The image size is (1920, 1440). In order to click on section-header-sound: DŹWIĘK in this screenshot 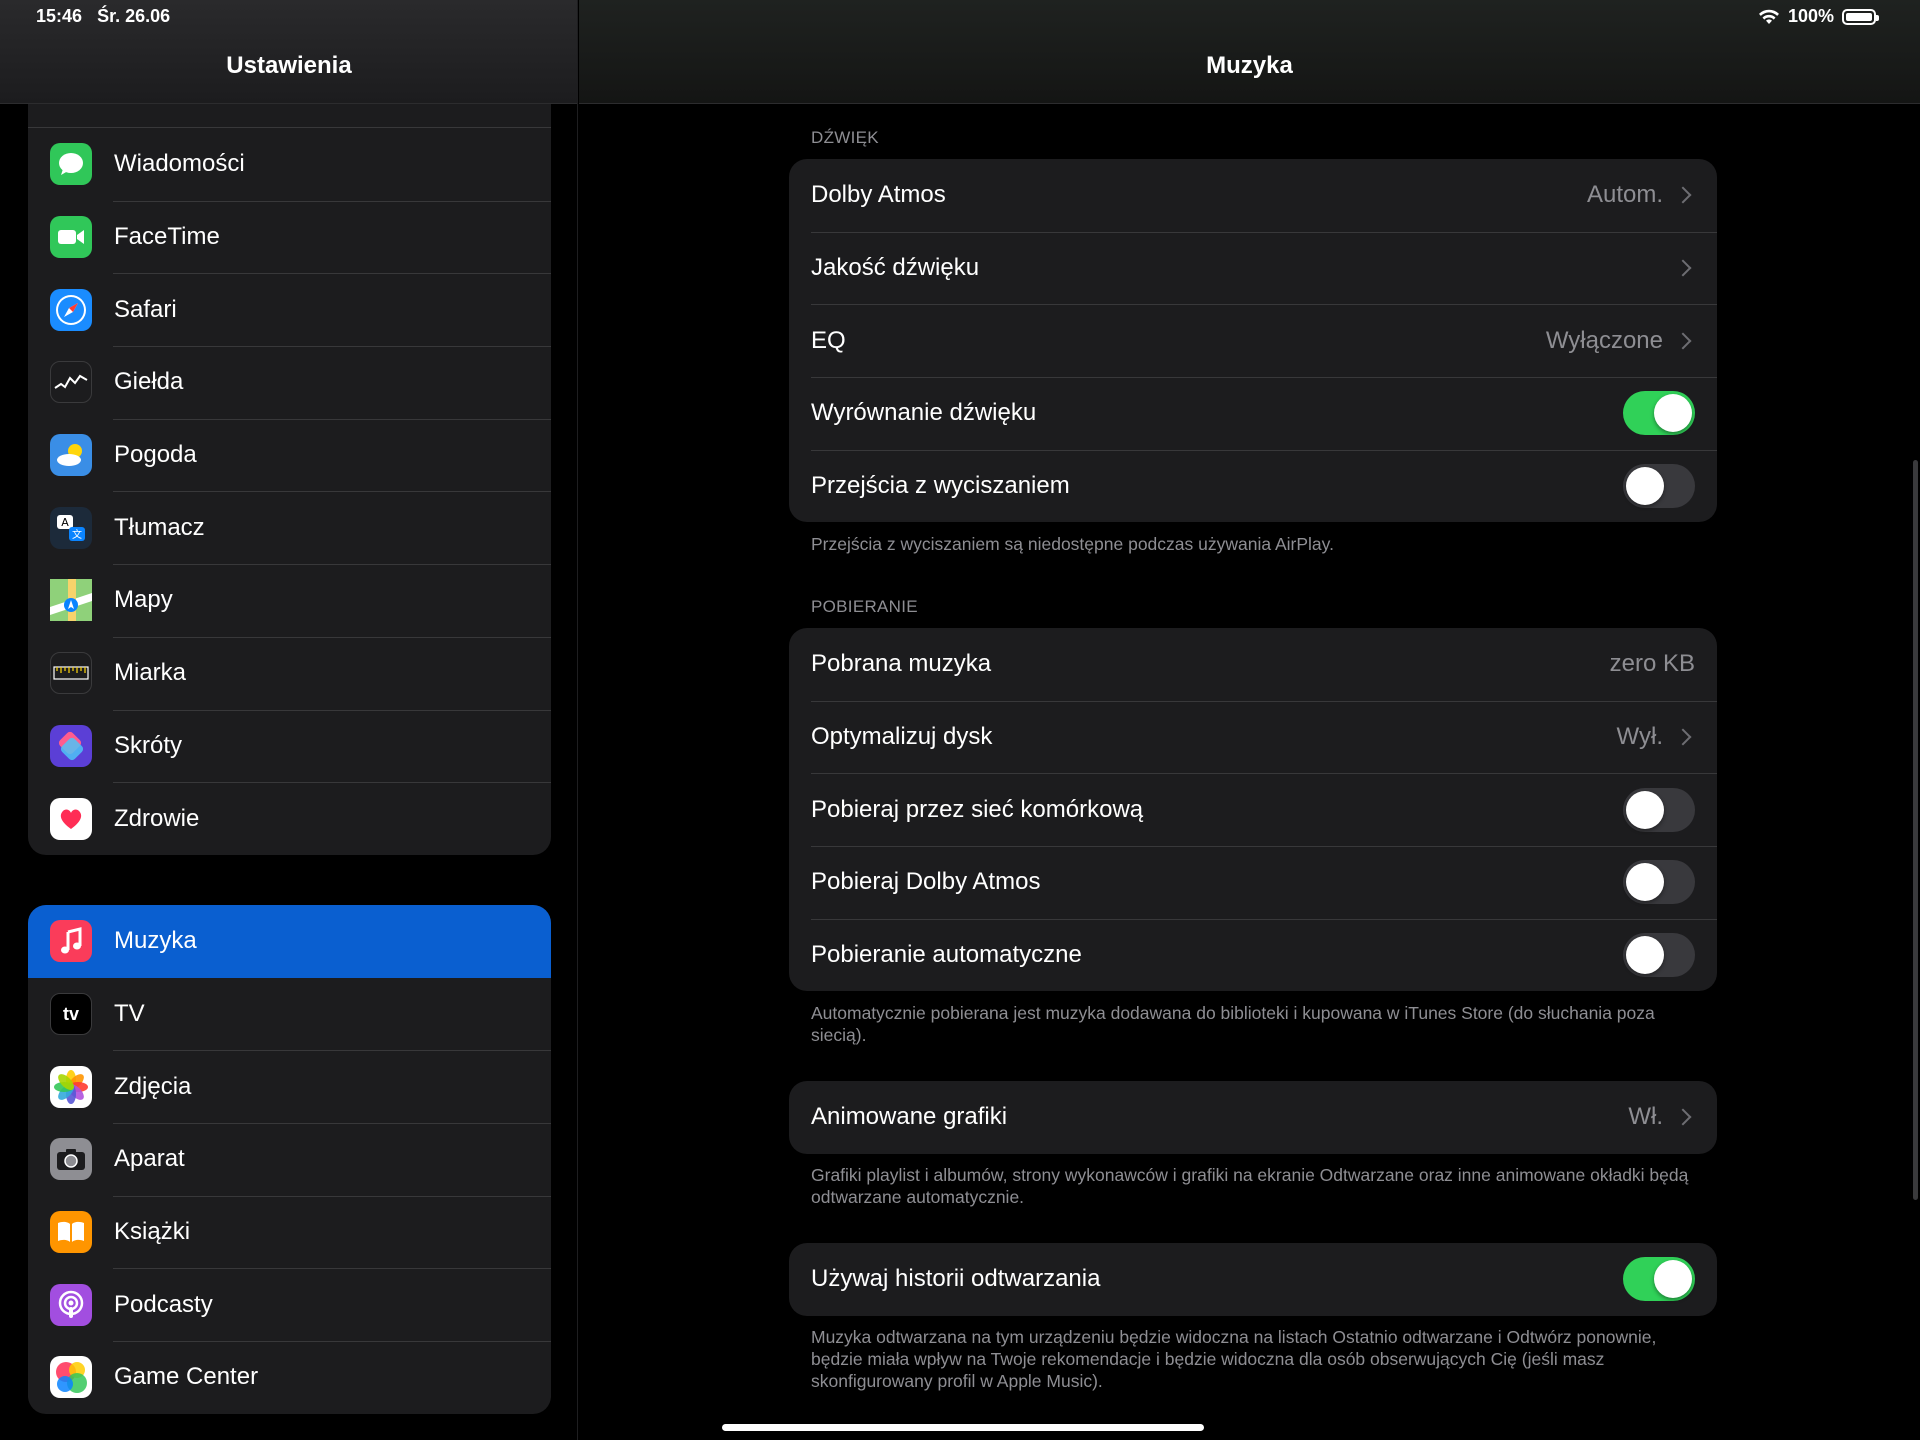, I will do `click(845, 137)`.